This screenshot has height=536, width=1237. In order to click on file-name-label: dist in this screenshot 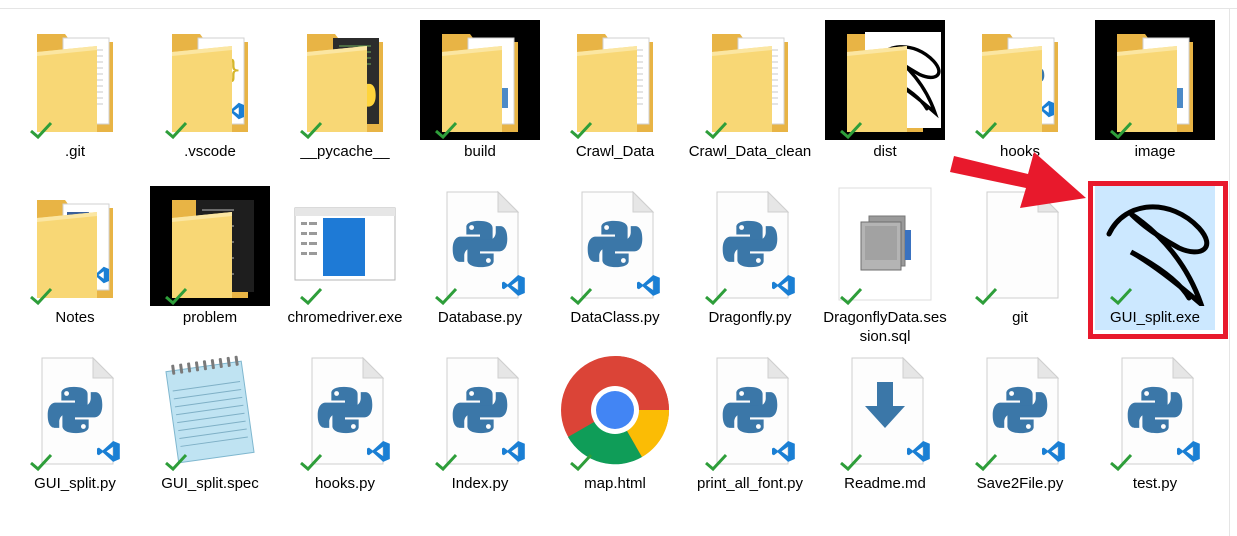, I will do `click(885, 151)`.